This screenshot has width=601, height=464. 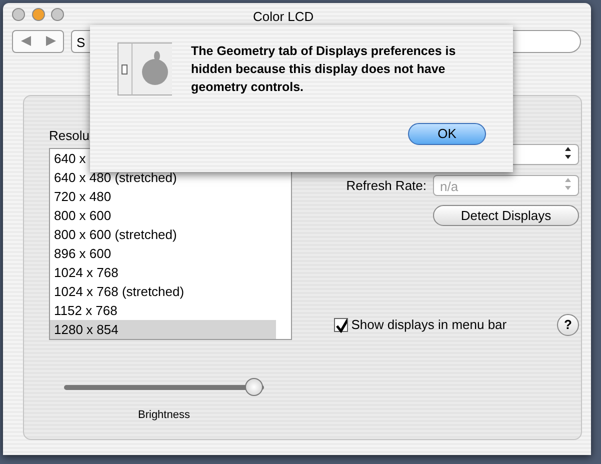 What do you see at coordinates (69, 136) in the screenshot?
I see `resolutions-label: Resolu` at bounding box center [69, 136].